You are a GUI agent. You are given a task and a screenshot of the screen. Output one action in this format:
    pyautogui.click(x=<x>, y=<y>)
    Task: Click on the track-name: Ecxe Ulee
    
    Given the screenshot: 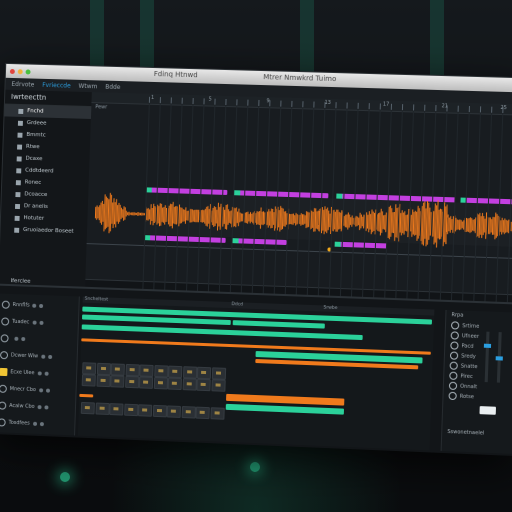 What is the action you would take?
    pyautogui.click(x=22, y=373)
    